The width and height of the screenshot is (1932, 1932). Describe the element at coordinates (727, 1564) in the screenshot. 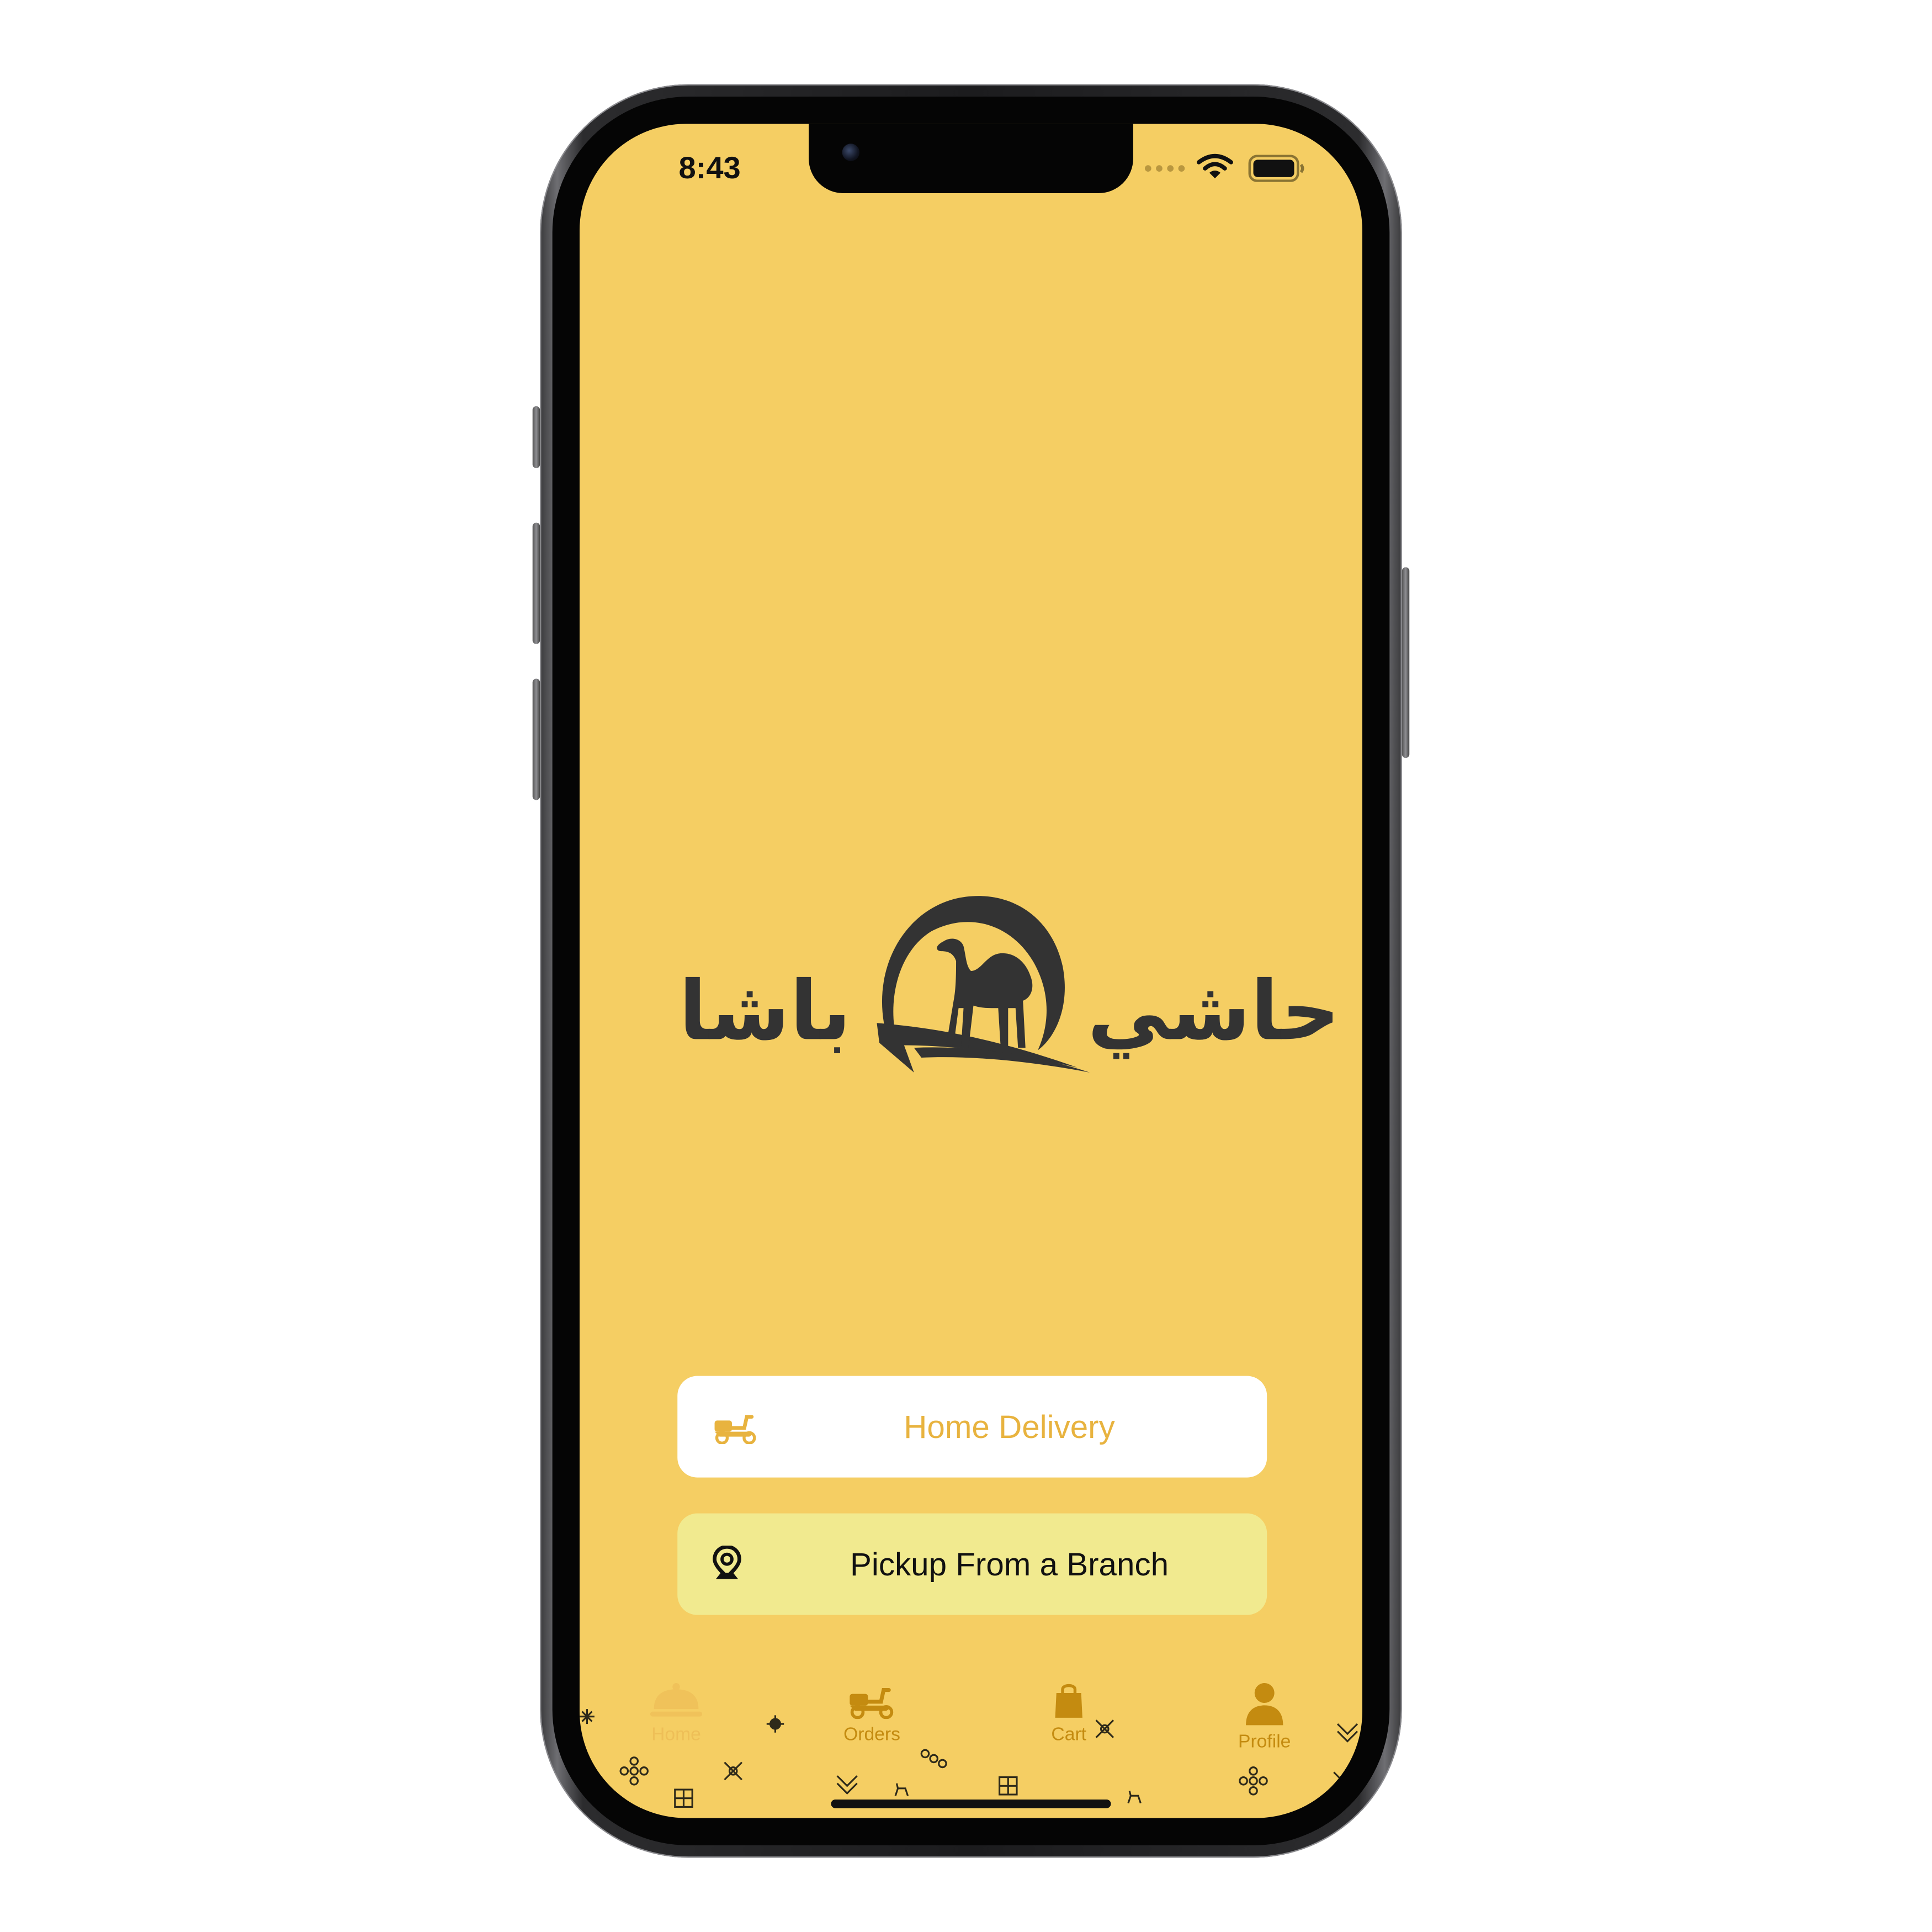

I see `location-pin-icon` at that location.